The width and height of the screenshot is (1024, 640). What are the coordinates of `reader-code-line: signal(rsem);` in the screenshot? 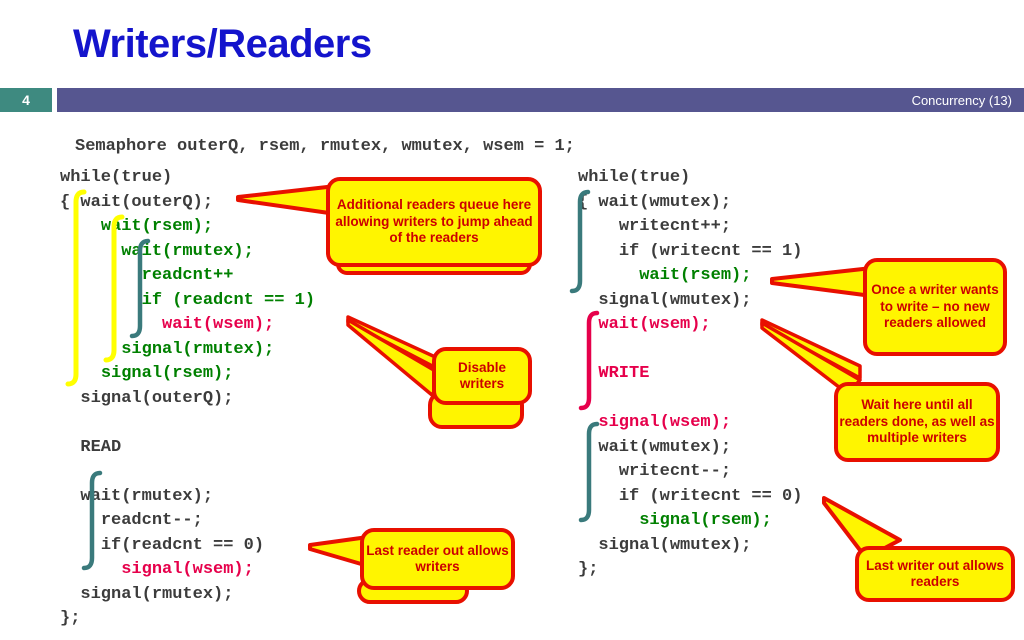 It's located at (187, 374).